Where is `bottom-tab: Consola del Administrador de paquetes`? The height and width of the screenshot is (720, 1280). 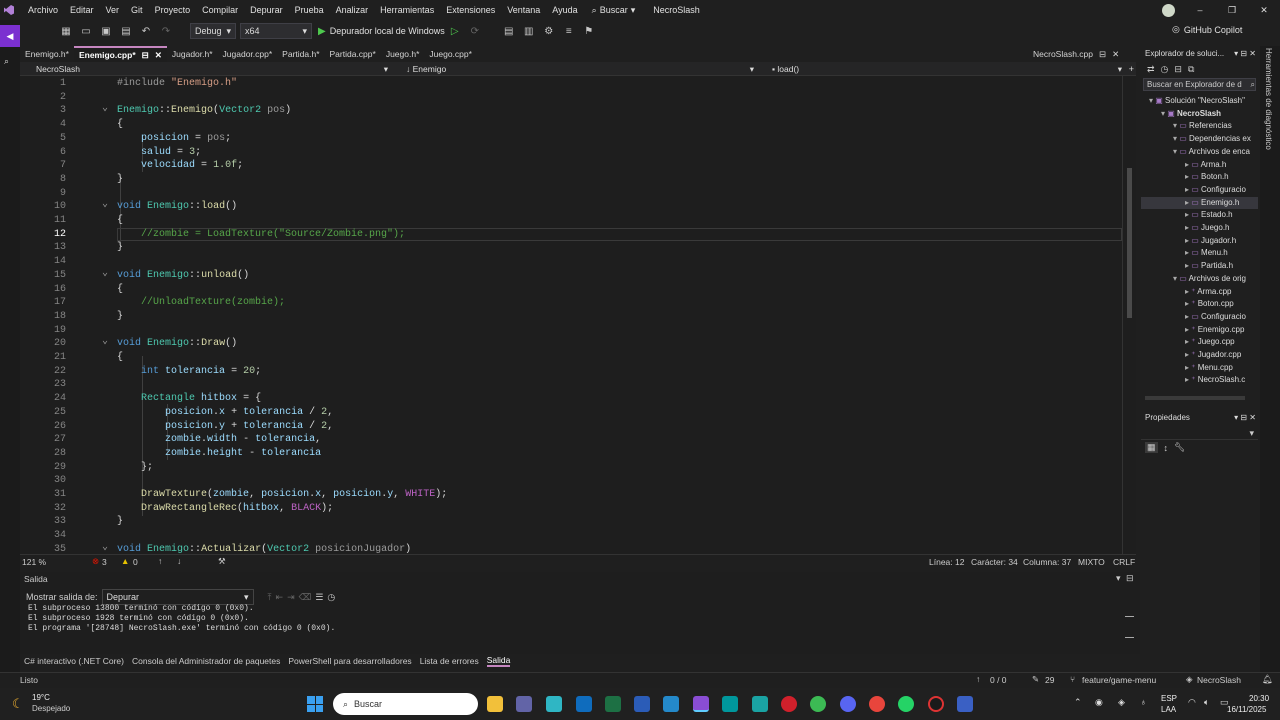
bottom-tab: Consola del Administrador de paquetes is located at coordinates (206, 661).